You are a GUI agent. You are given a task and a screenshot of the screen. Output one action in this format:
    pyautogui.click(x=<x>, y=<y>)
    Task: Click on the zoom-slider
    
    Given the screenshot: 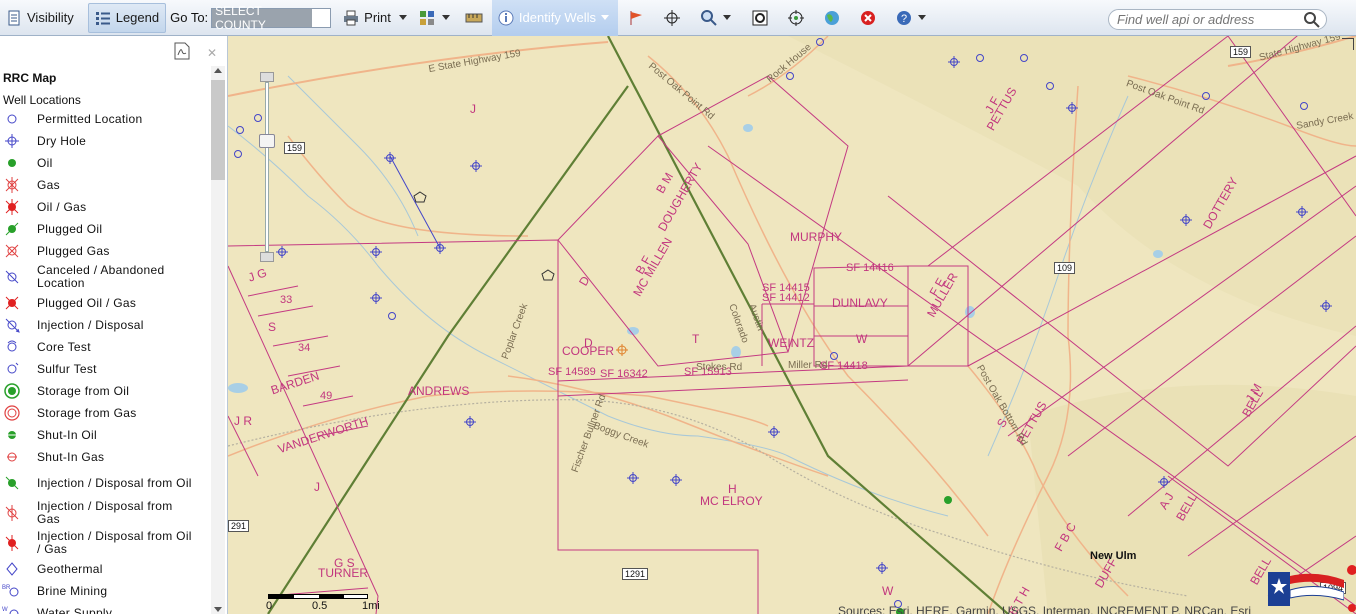 What is the action you would take?
    pyautogui.click(x=268, y=167)
    